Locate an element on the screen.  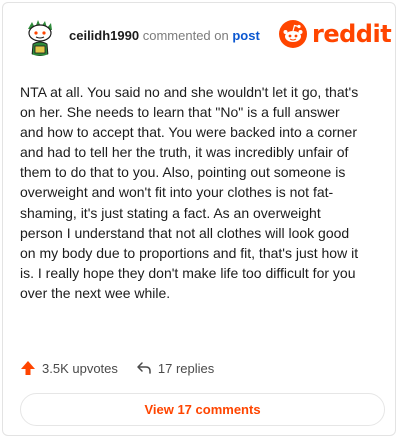
upvote-button: 3.5K upvotes is located at coordinates (69, 368).